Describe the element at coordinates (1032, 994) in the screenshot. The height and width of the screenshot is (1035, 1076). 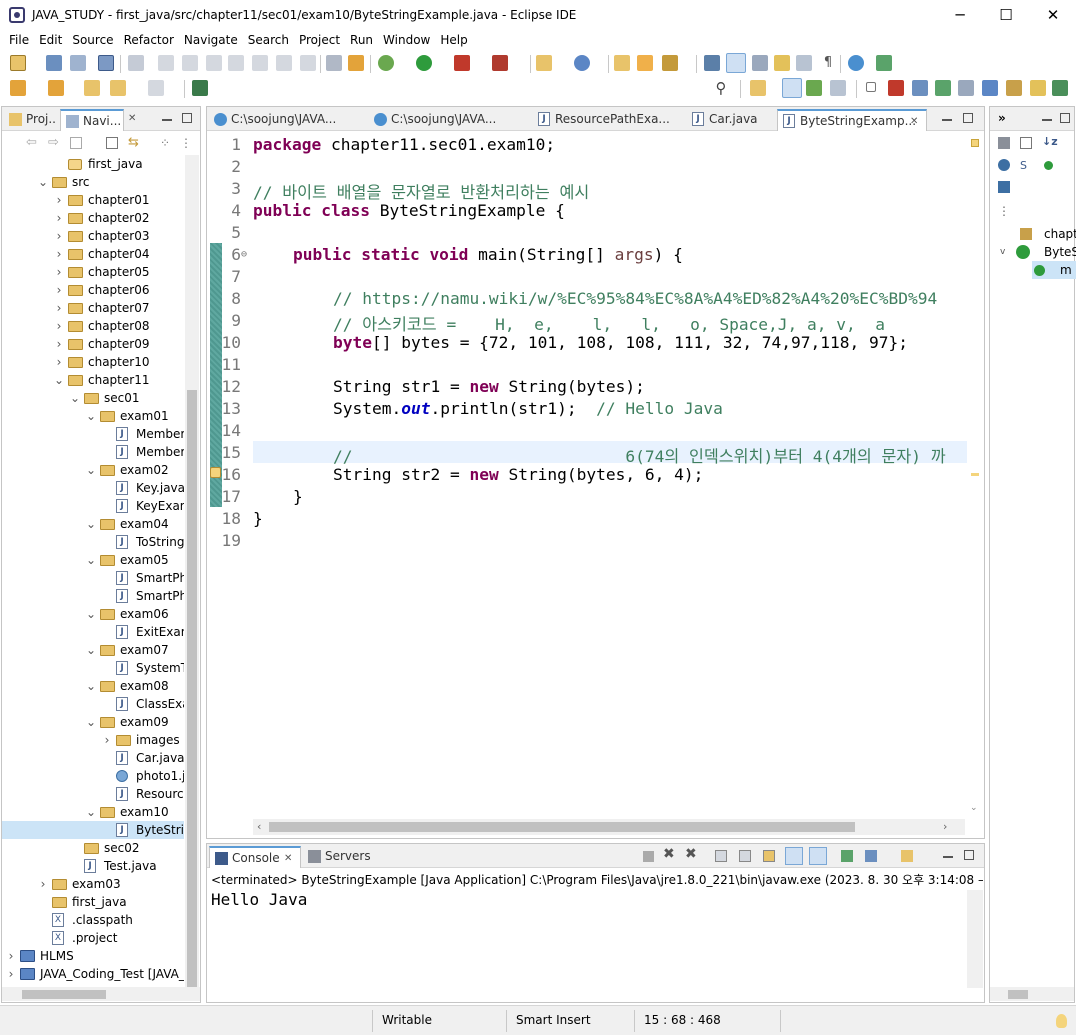
I see `outline-horizontal-scrollbar` at that location.